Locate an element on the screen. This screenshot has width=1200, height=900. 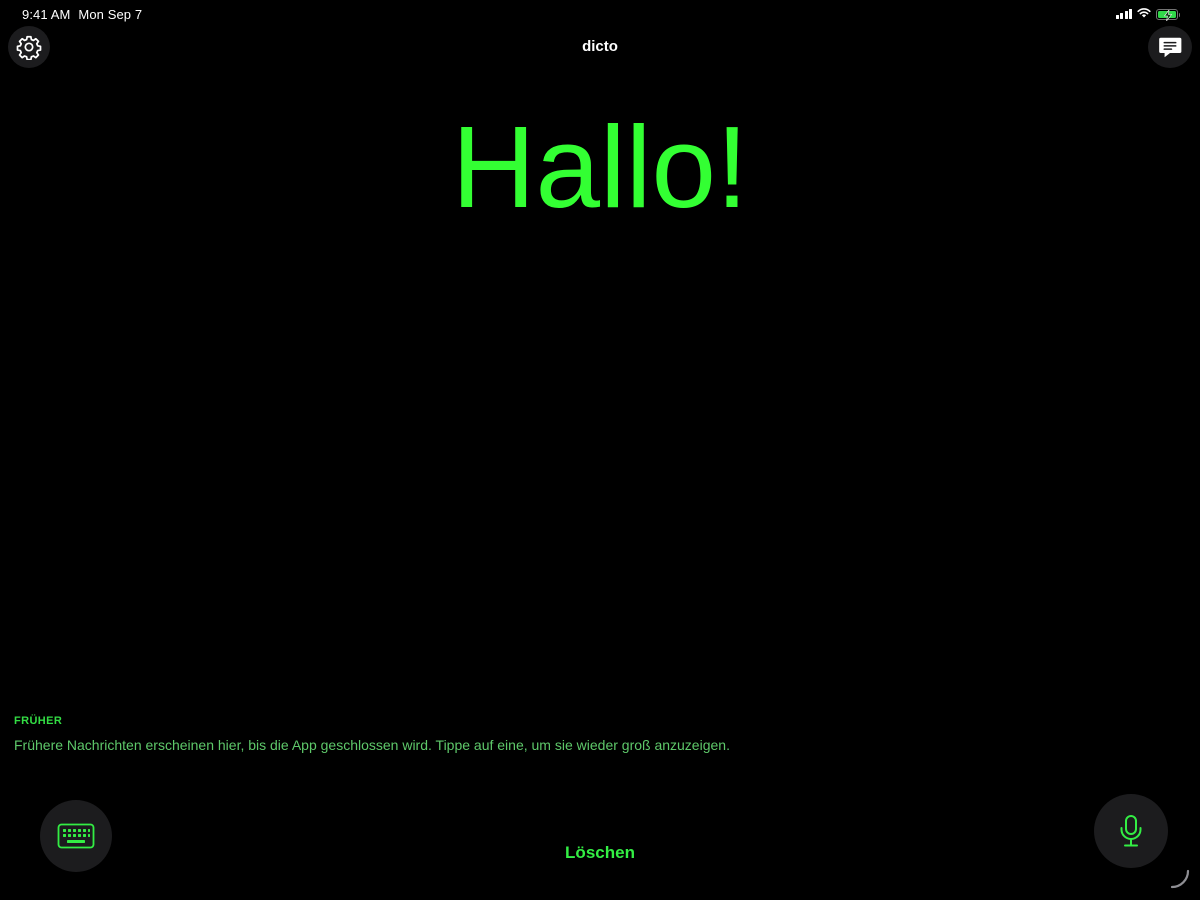
battery-charging-icon is located at coordinates (1168, 14).